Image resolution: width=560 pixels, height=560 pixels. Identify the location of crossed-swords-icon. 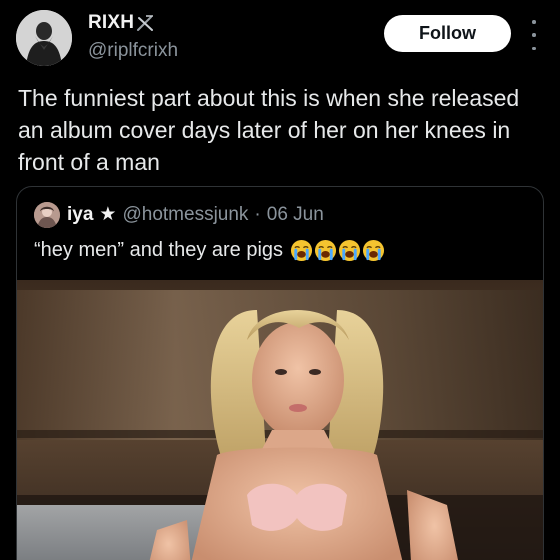
(145, 23).